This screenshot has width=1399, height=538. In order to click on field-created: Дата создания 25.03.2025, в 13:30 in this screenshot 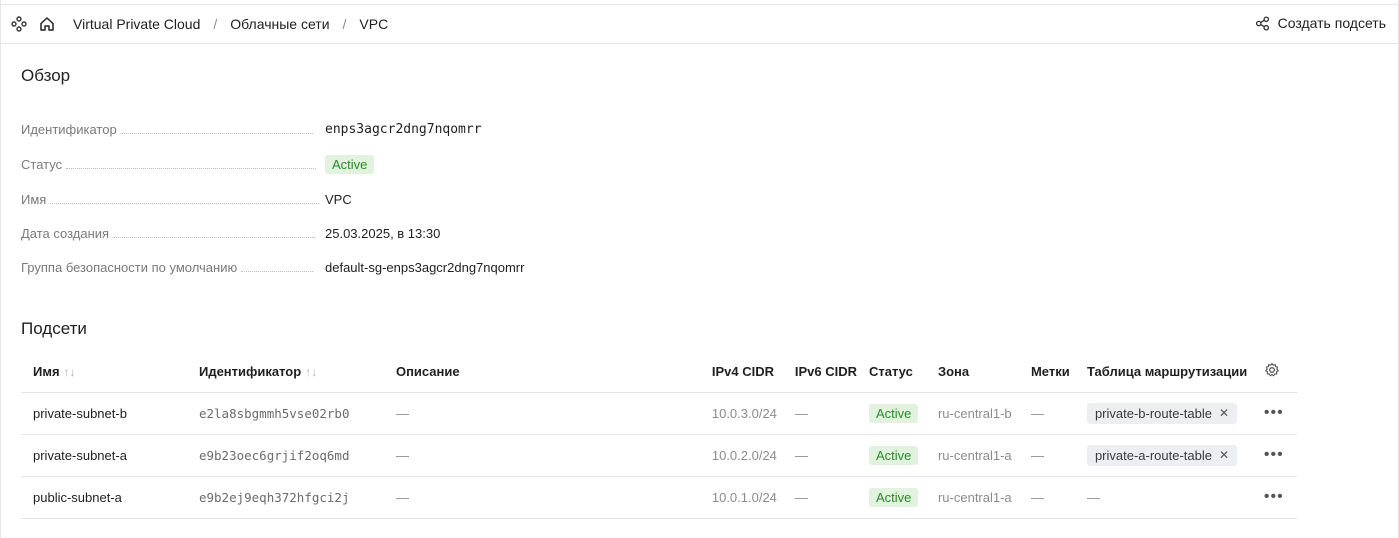, I will do `click(321, 233)`.